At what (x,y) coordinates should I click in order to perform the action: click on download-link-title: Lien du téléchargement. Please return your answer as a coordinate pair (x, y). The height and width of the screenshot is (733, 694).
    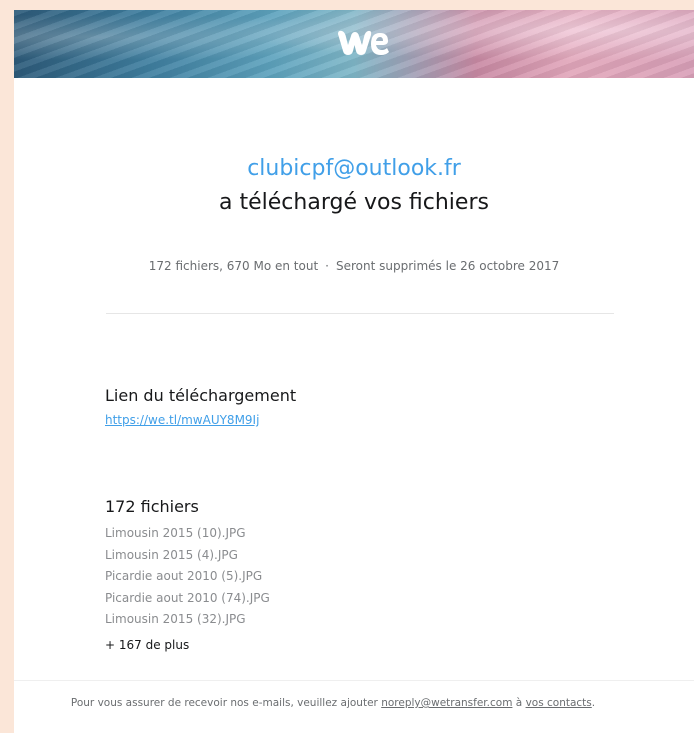
    Looking at the image, I should click on (201, 395).